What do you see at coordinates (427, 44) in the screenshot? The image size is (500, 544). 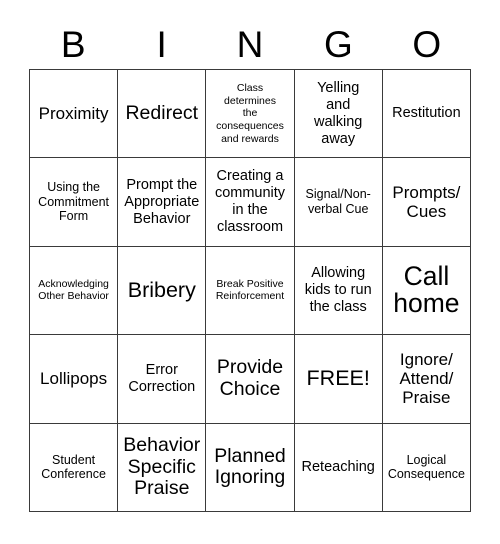 I see `bingo-header-letter-o: O` at bounding box center [427, 44].